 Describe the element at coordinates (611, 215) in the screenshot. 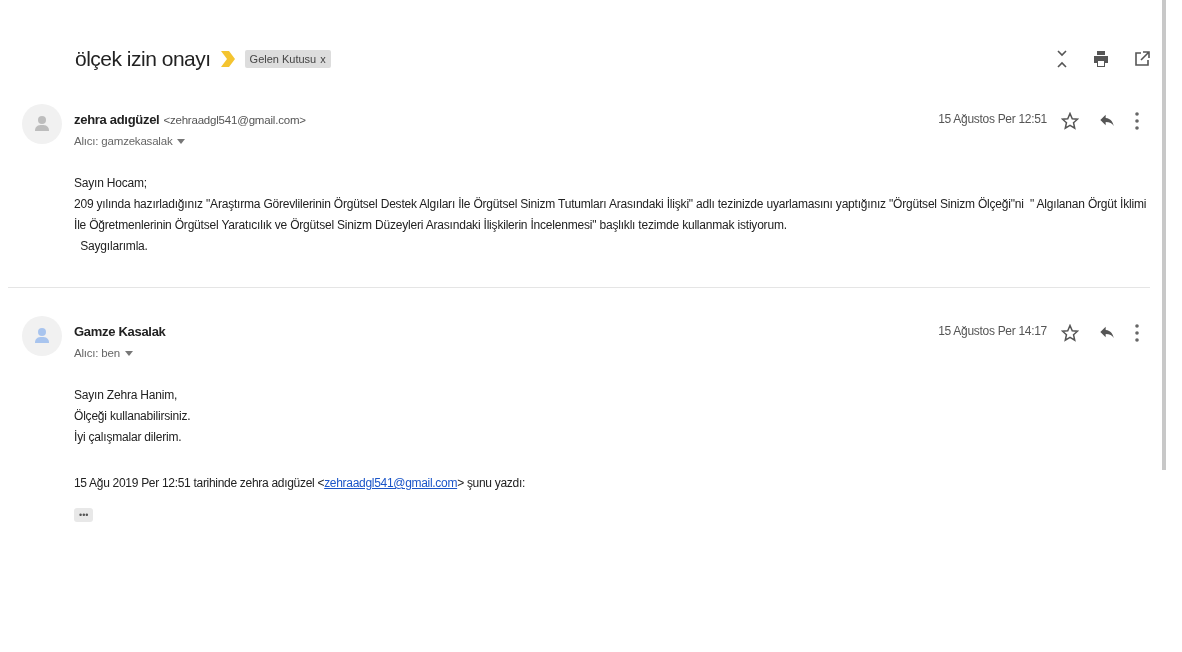

I see `message-text: 209 yılında hazırladığınız "Araştırma Görevlilerinin Örgütsel Destek Algıları İle Örgütsel Sinizm Tutumları Arasındaki İlişki" adlı tezinizde uyarlamasını yaptığınız "Örgütsel Sinizm Ölçeği"ni " Algılanan Örgüt İklimi İle Öğretmenlerinin Örgütsel Yaratıcılık ve Örgütsel Sinizm Düzeyleri Arasındaki İlişkilerin İncelenmesi" başlıklı tezimde kullanmak istiyorum.` at that location.